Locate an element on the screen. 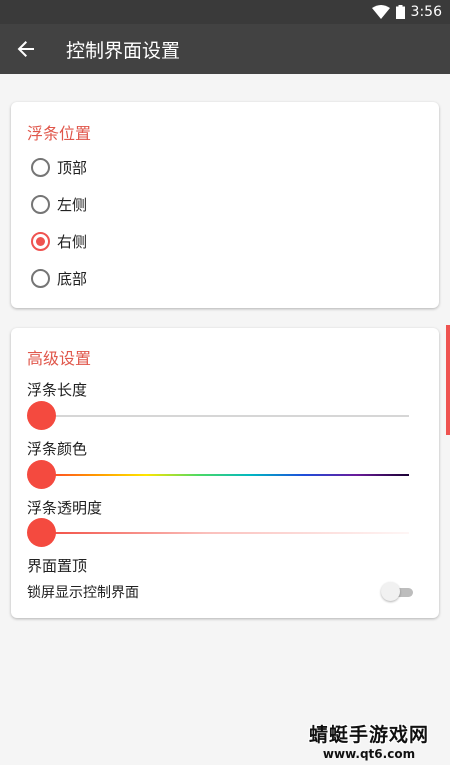 This screenshot has width=450, height=765. radio-label: 右侧 is located at coordinates (72, 241).